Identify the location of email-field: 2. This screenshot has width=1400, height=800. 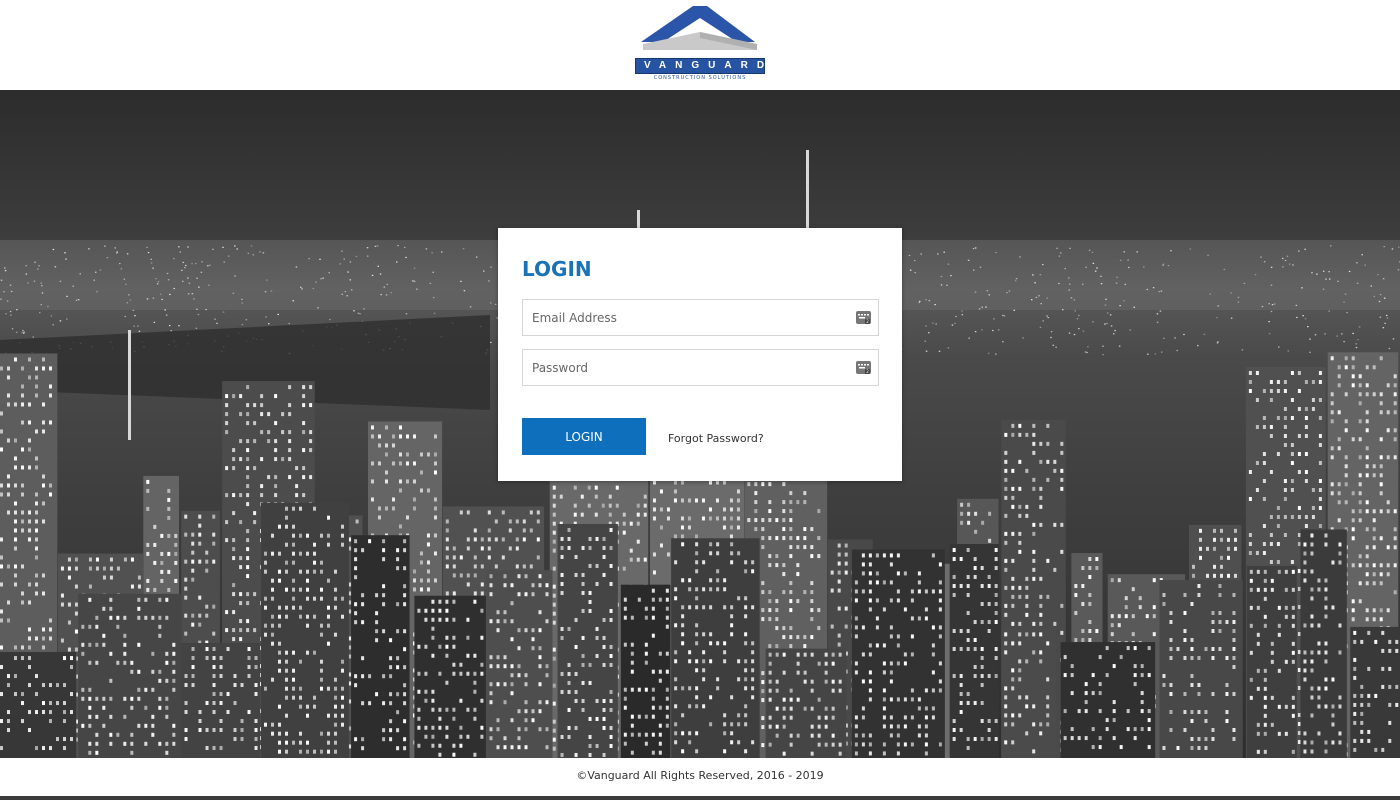
(700, 317).